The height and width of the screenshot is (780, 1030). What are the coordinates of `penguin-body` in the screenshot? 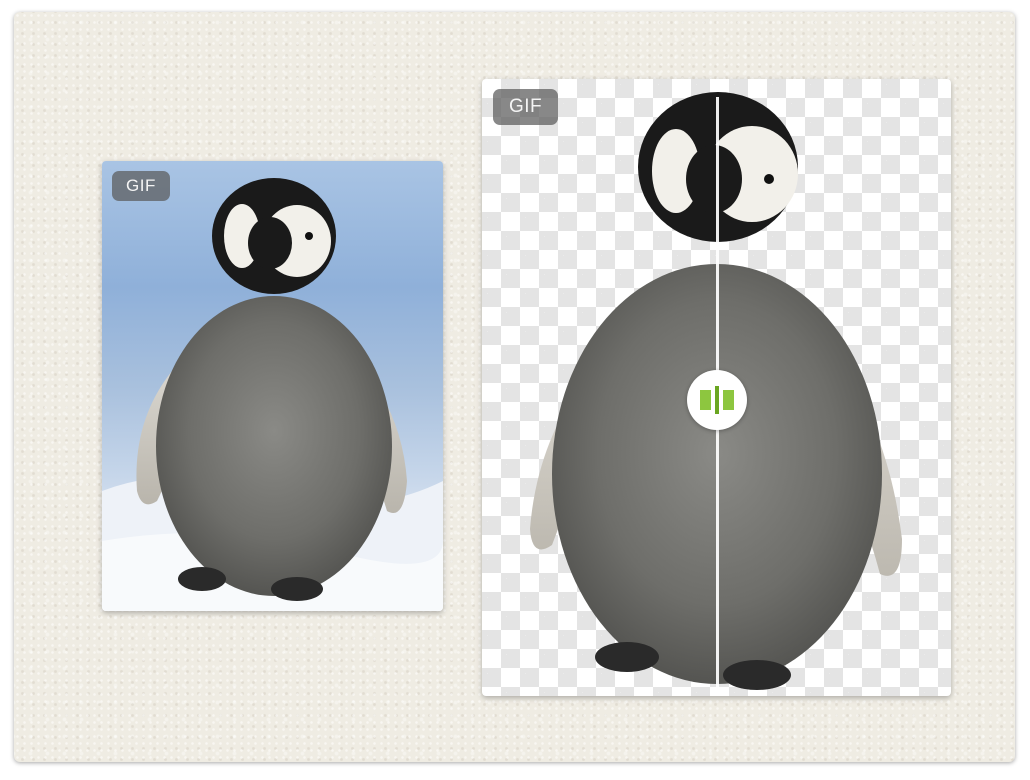 It's located at (274, 446).